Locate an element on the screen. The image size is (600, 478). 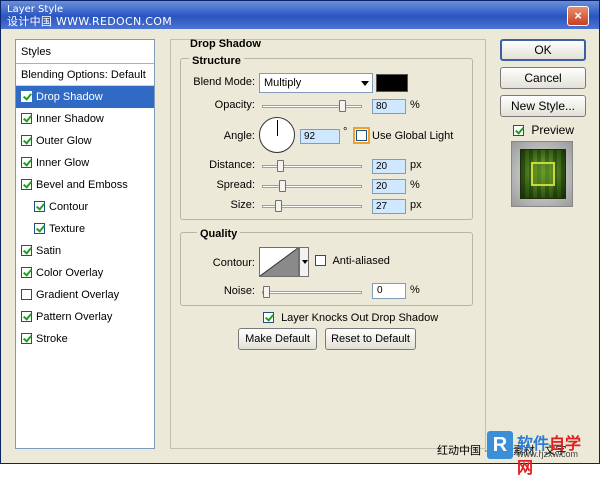
style-item-pattern-overlay: Pattern Overlay is located at coordinates (85, 317).